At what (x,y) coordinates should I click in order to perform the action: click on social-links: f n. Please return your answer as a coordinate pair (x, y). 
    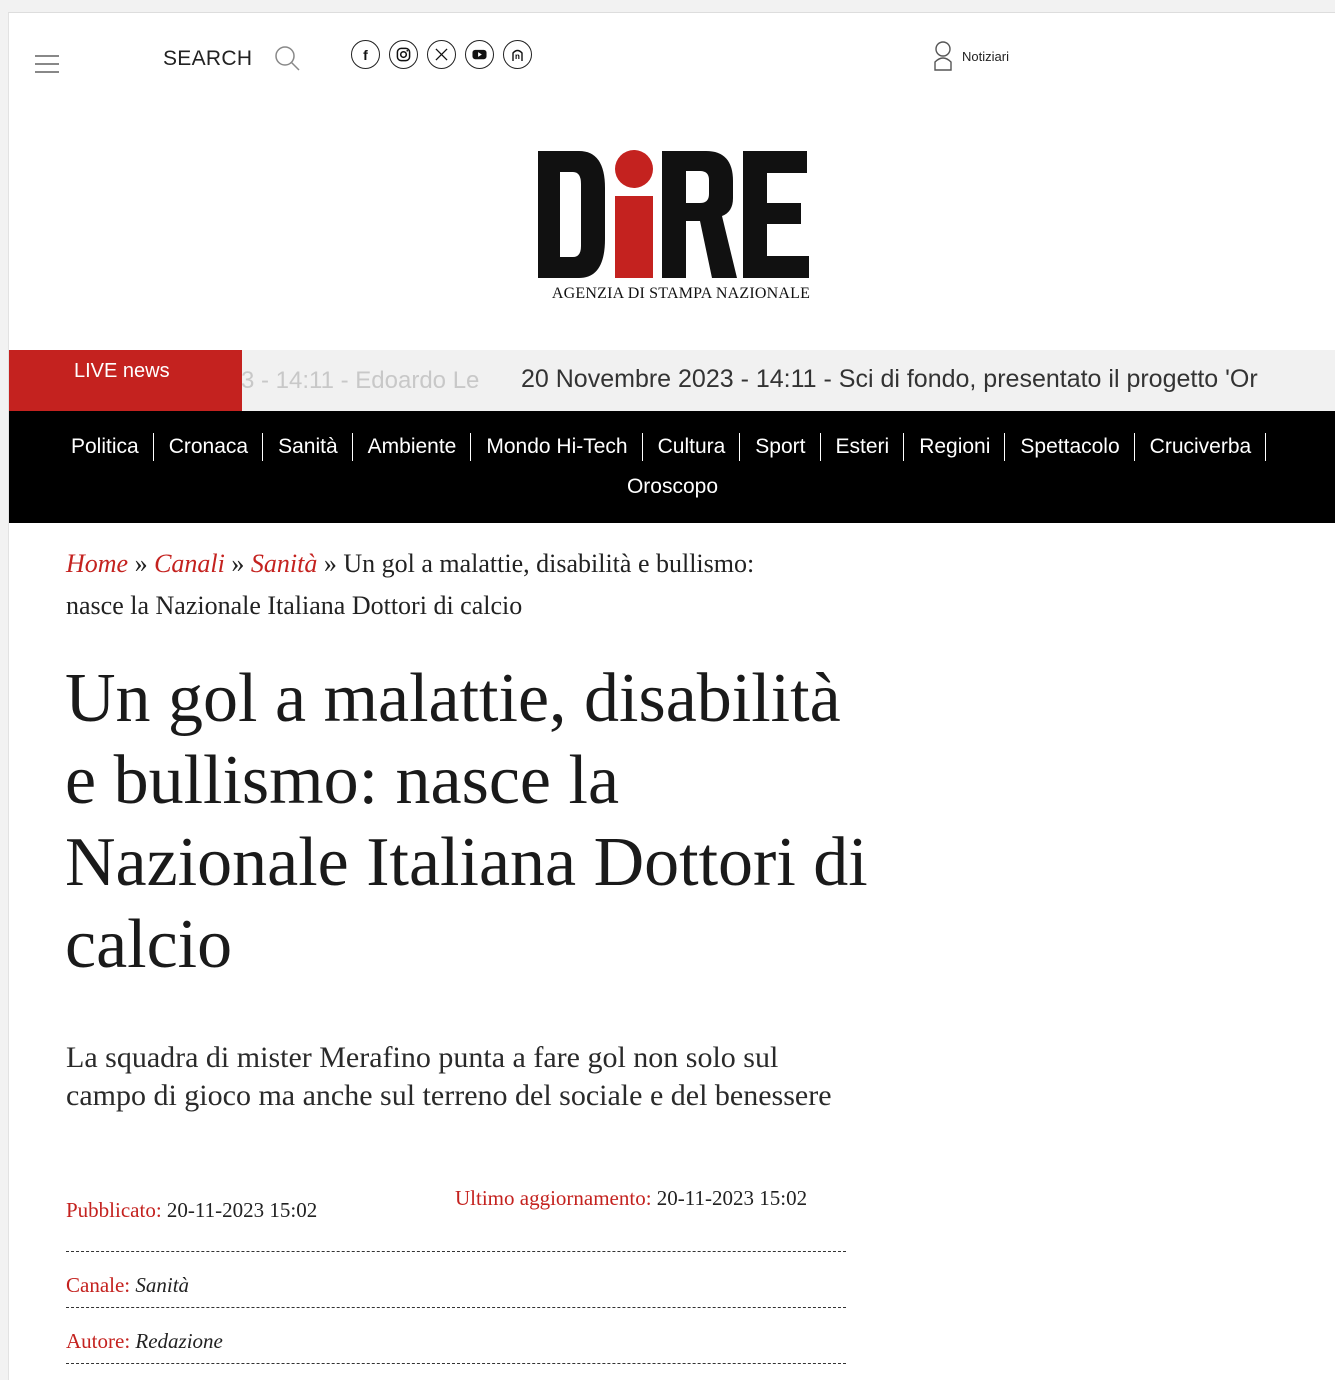
    Looking at the image, I should click on (441, 54).